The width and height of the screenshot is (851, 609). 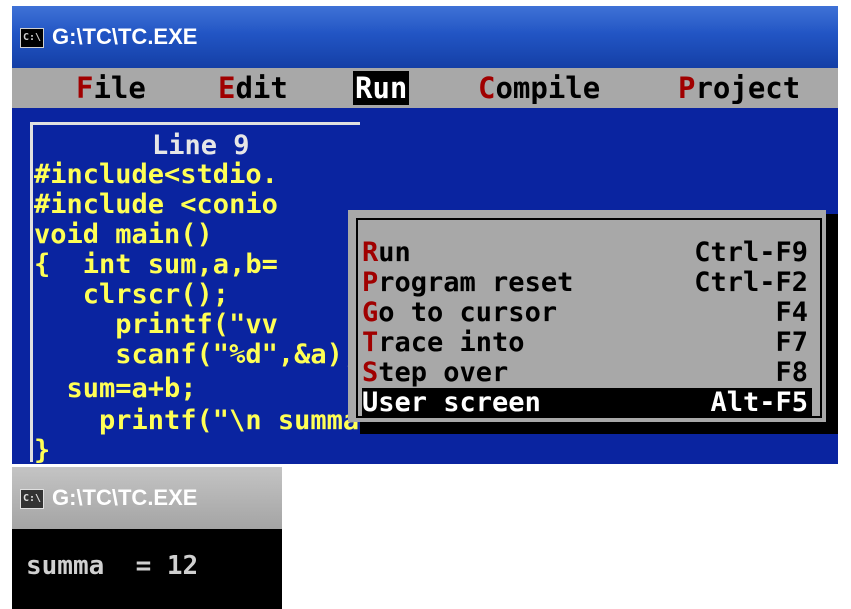 I want to click on code-line: sum=a+b;, so click(x=115, y=388).